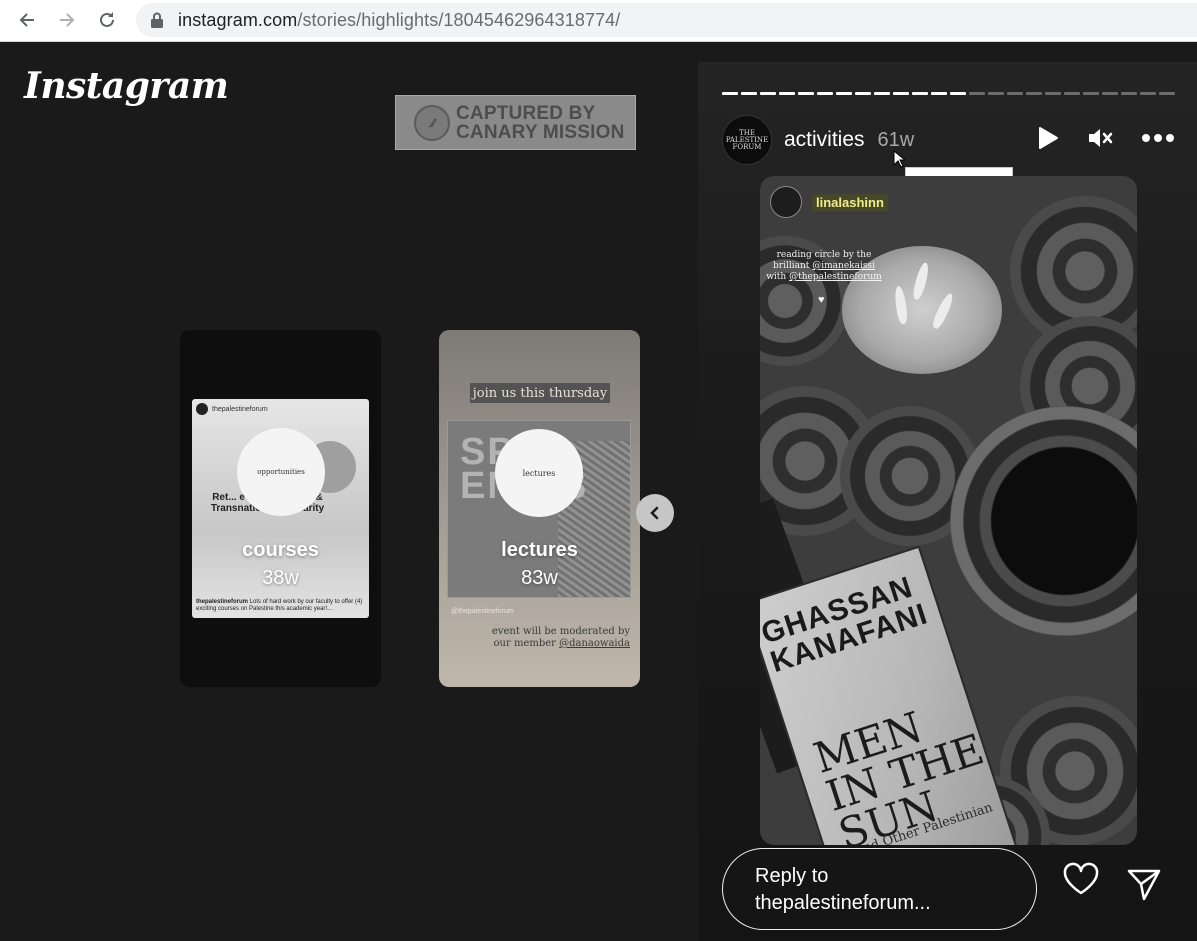  Describe the element at coordinates (791, 266) in the screenshot. I see `caption-prefix: brilliant` at that location.